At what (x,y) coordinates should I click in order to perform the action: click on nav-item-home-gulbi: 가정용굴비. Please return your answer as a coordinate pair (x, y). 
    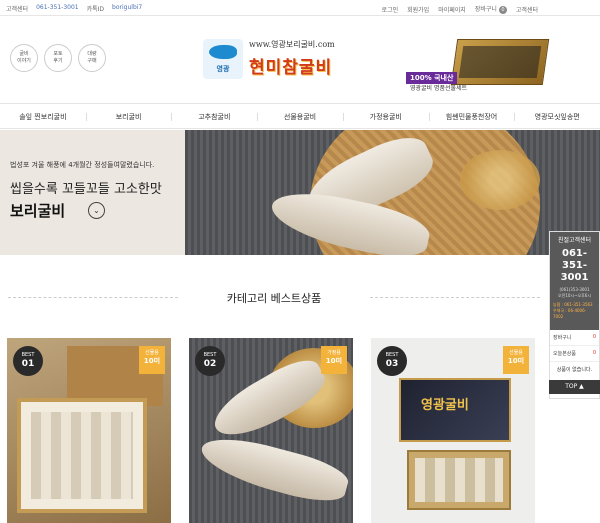
    Looking at the image, I should click on (385, 116).